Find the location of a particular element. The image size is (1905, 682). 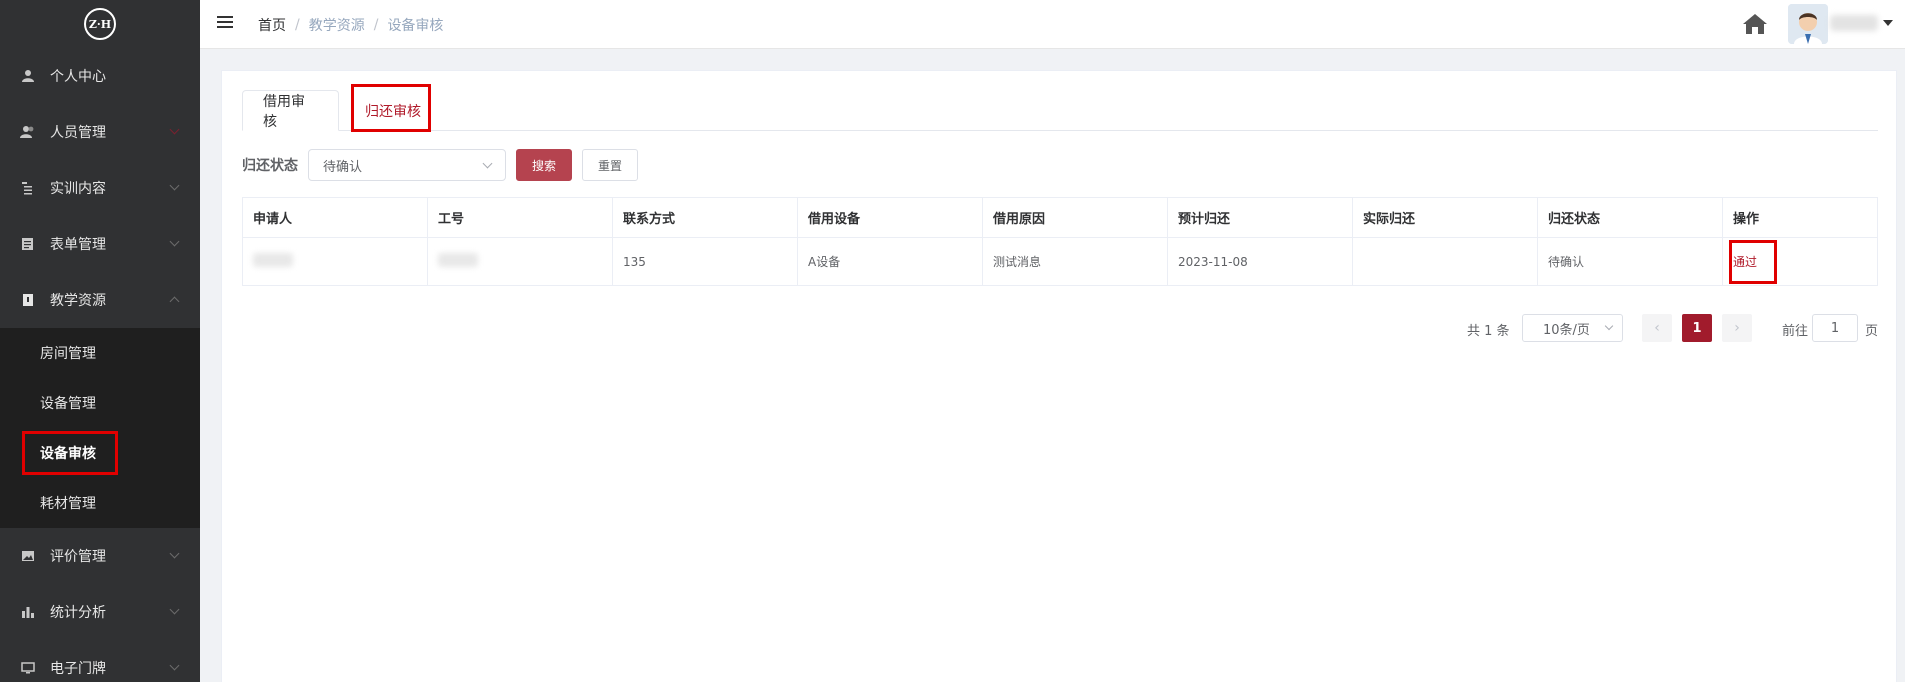

sidebar-item-personnel: 人员管理 is located at coordinates (100, 132).